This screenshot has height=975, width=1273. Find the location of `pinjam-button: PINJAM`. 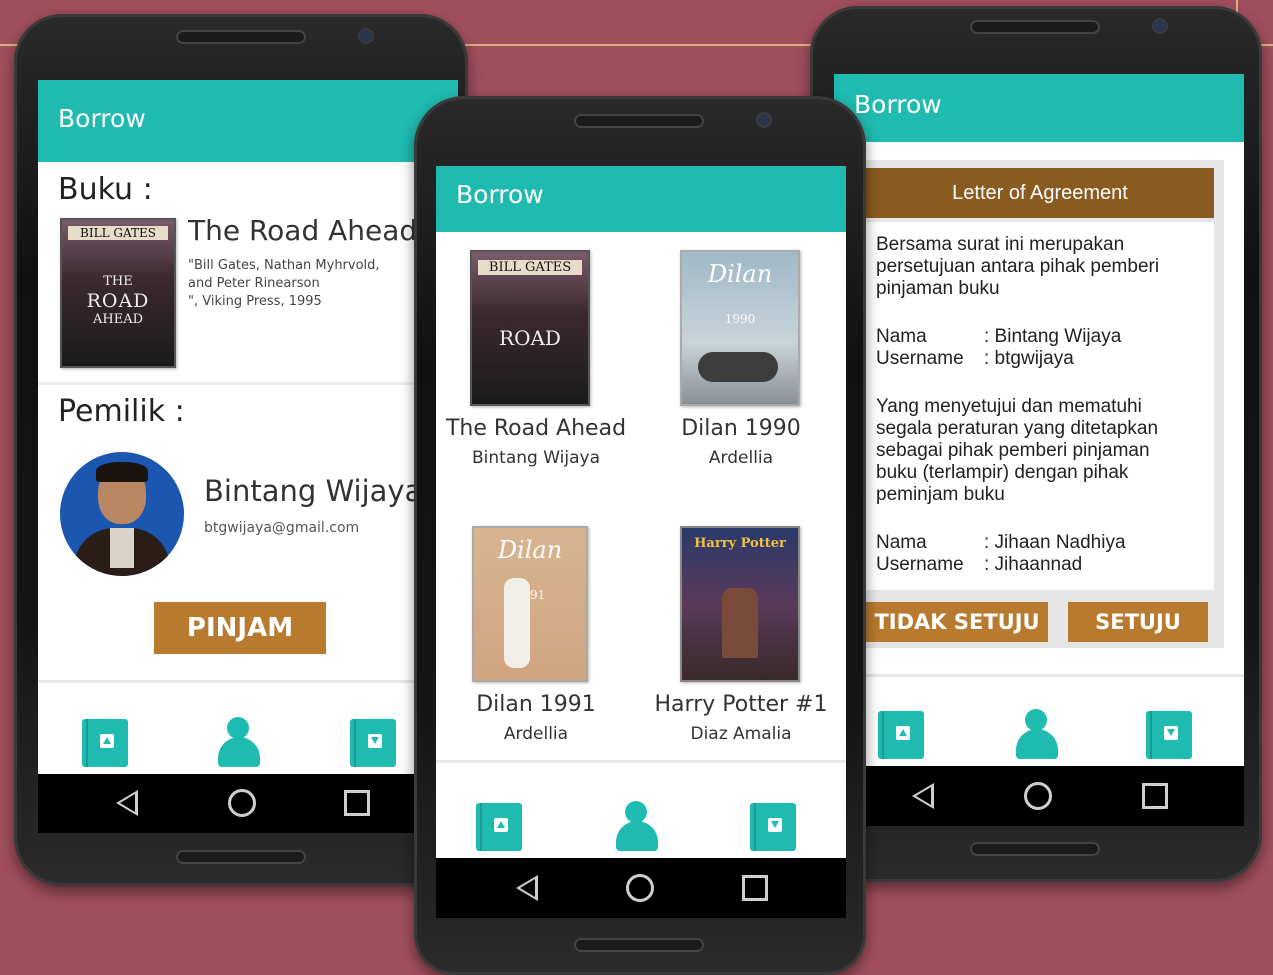

pinjam-button: PINJAM is located at coordinates (240, 628).